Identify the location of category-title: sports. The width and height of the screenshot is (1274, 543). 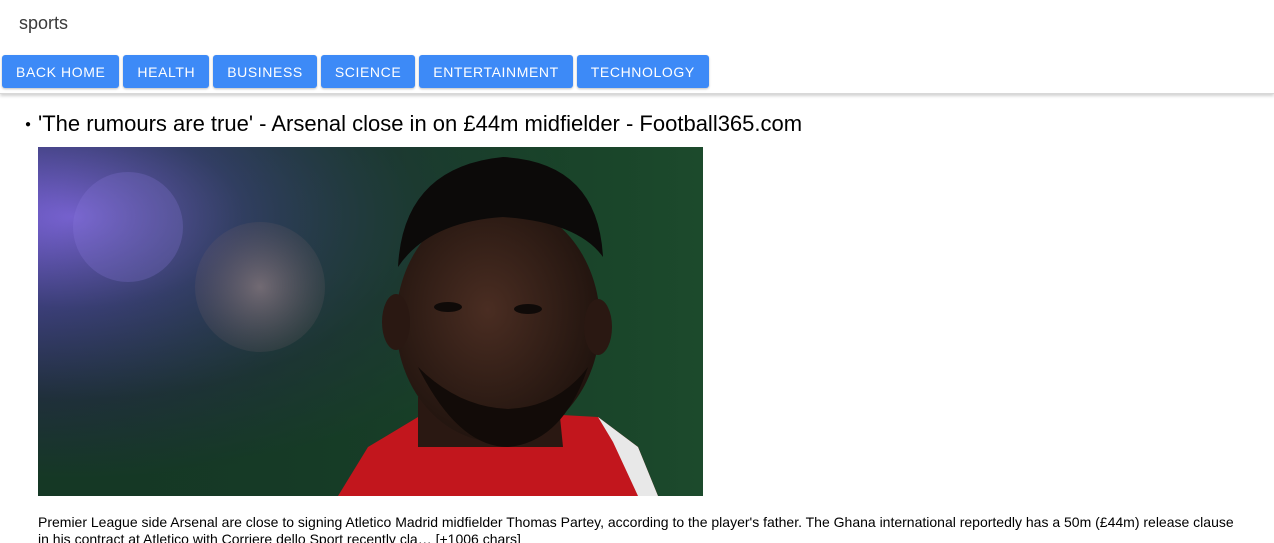
(44, 23).